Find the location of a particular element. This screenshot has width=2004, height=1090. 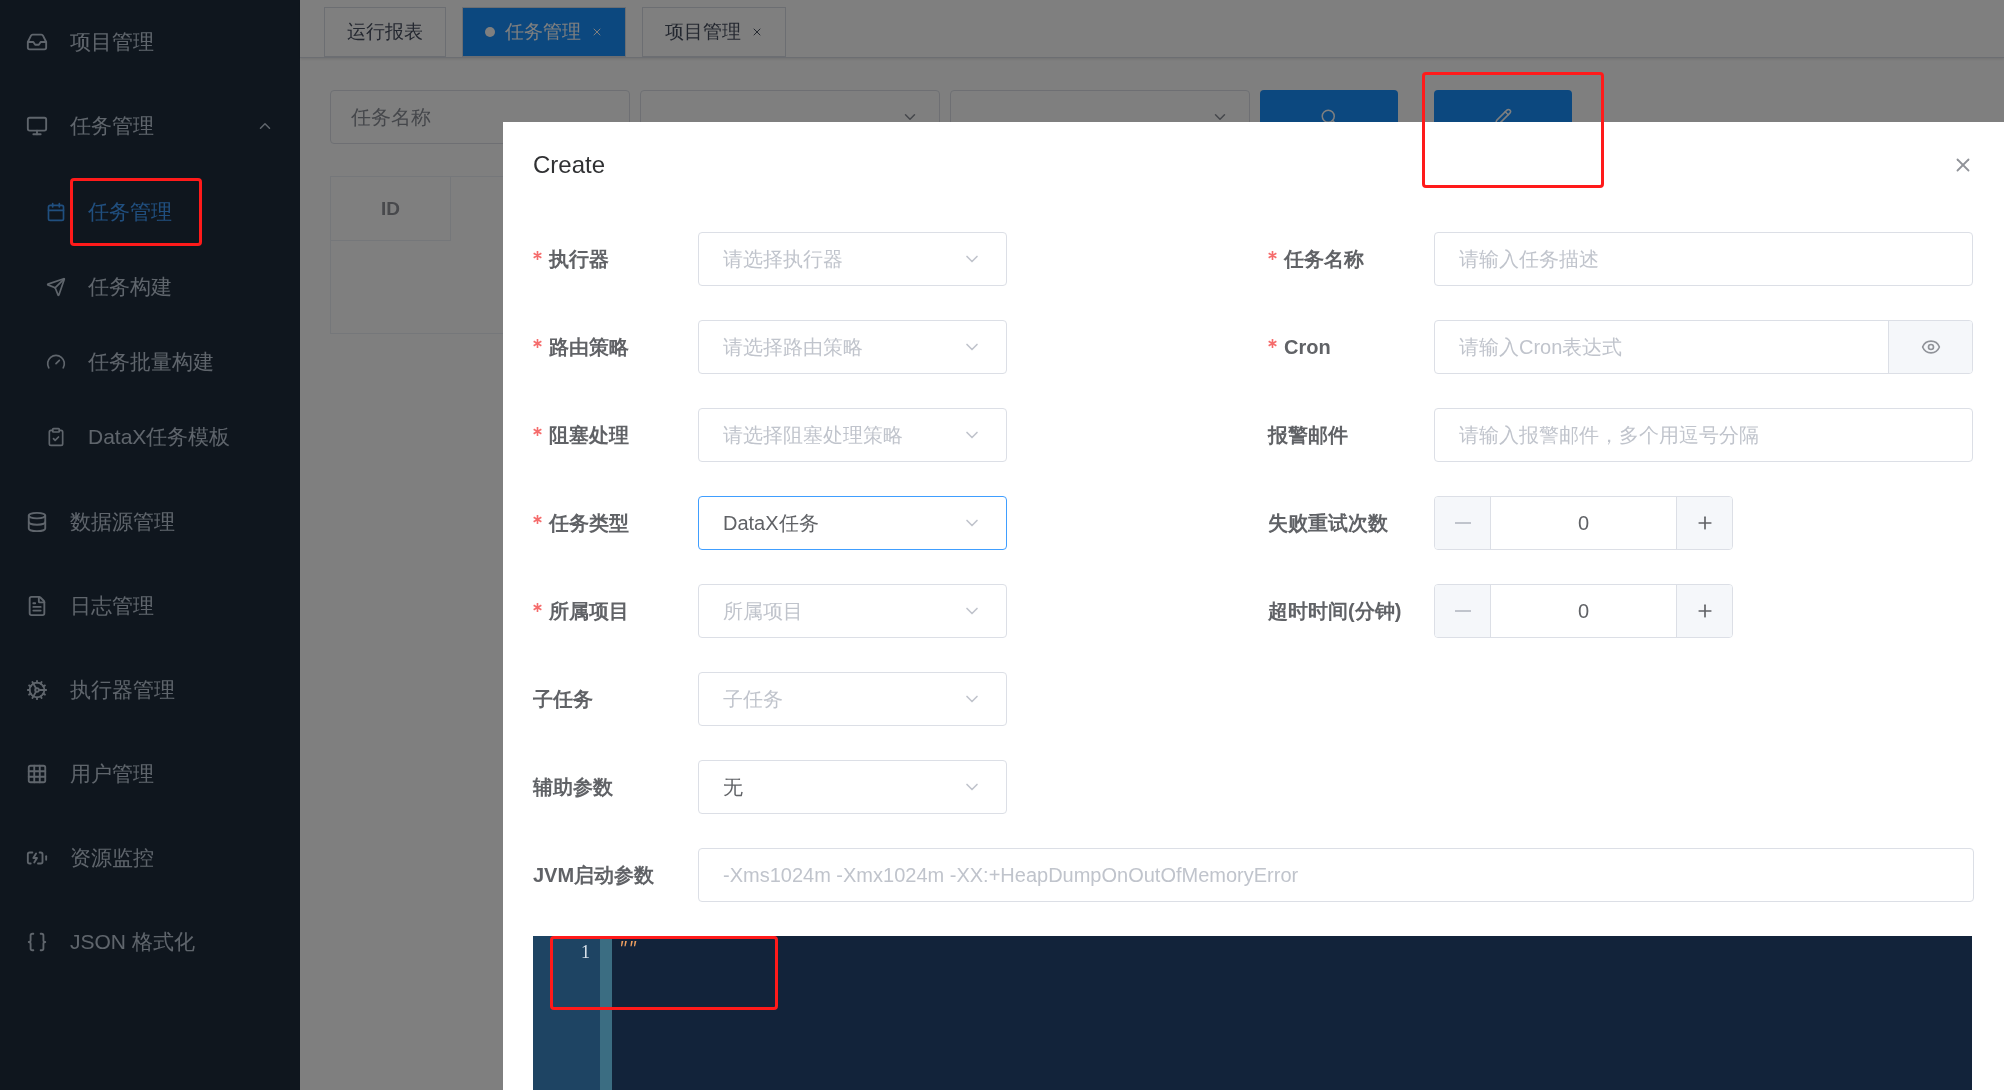

select-field: 无 is located at coordinates (852, 787).